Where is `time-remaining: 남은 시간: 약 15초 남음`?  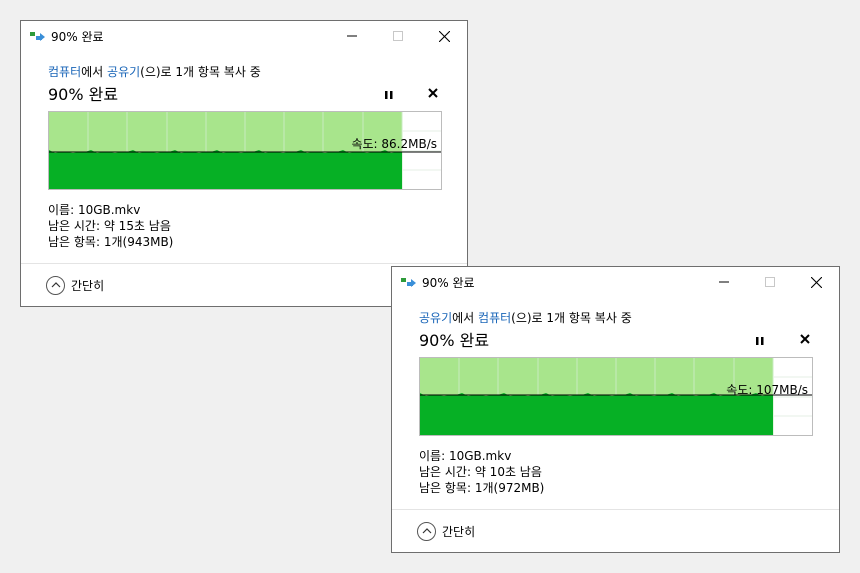
time-remaining: 남은 시간: 약 15초 남음 is located at coordinates (109, 226).